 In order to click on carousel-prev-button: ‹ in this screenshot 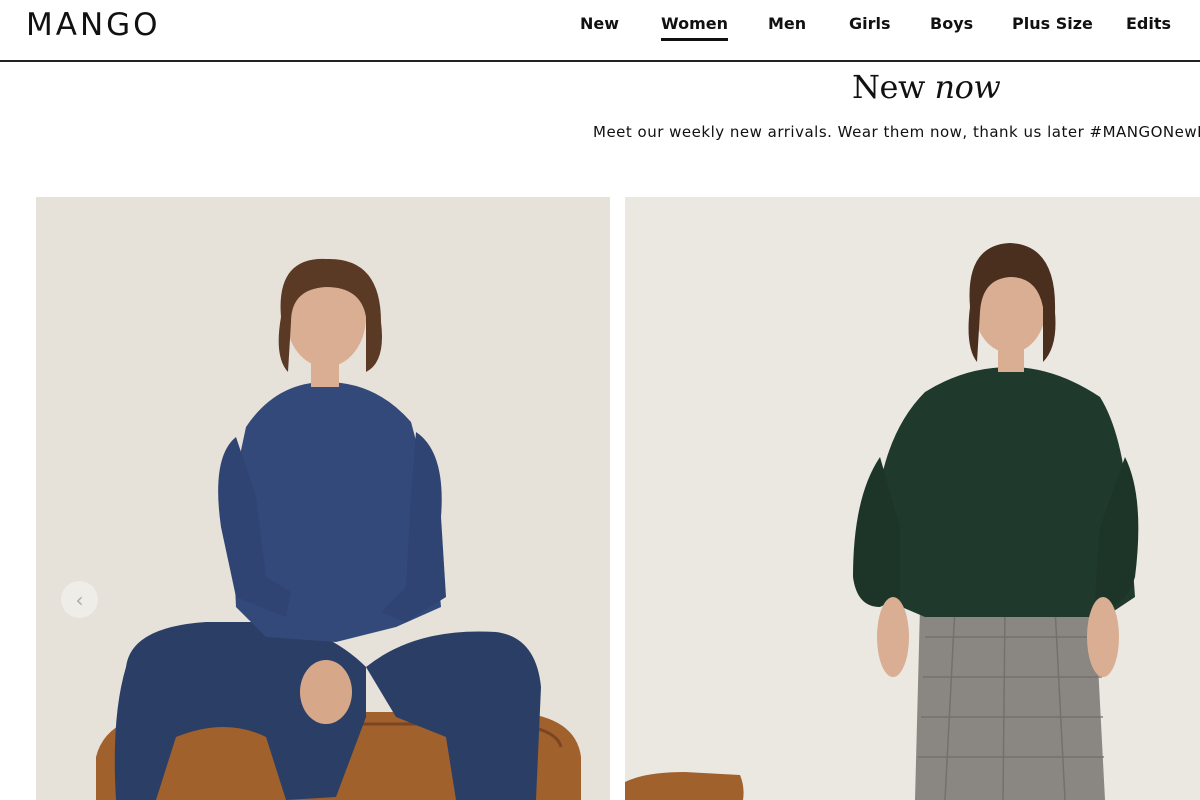, I will do `click(79, 599)`.